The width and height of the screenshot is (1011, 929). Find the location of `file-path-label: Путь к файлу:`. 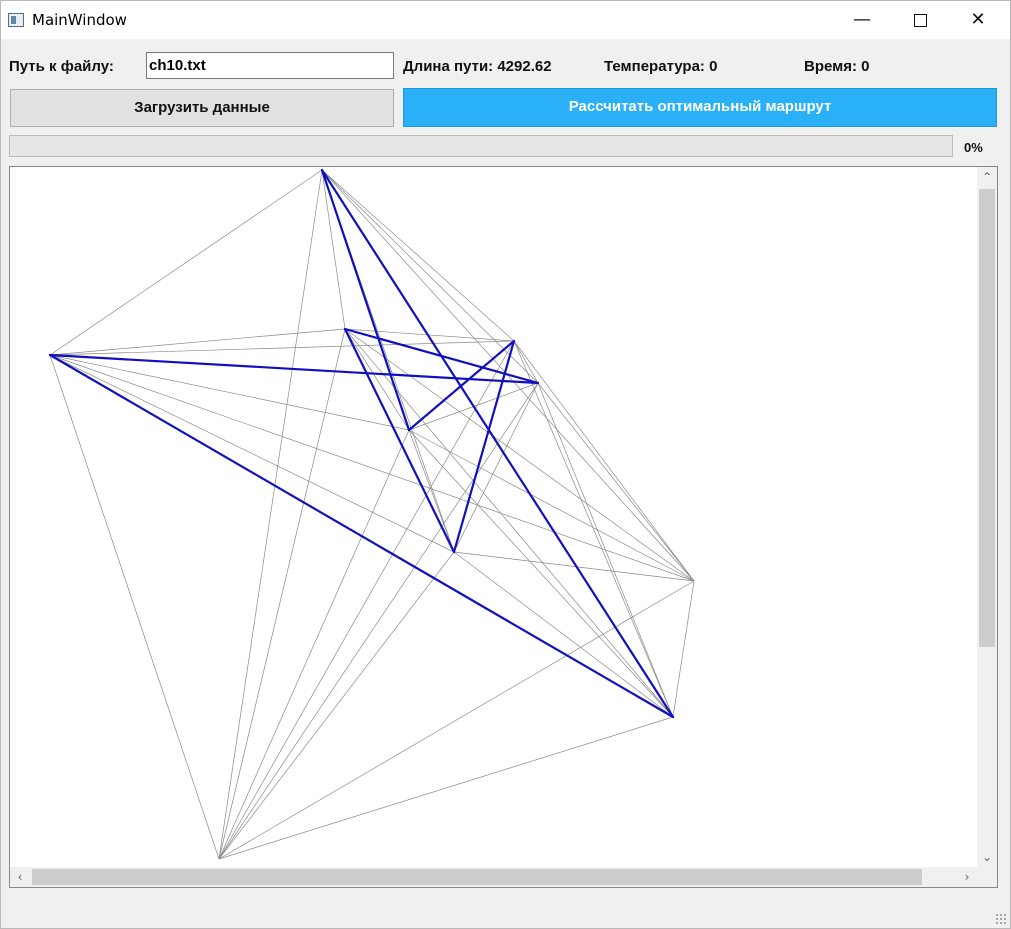

file-path-label: Путь к файлу: is located at coordinates (61, 66).